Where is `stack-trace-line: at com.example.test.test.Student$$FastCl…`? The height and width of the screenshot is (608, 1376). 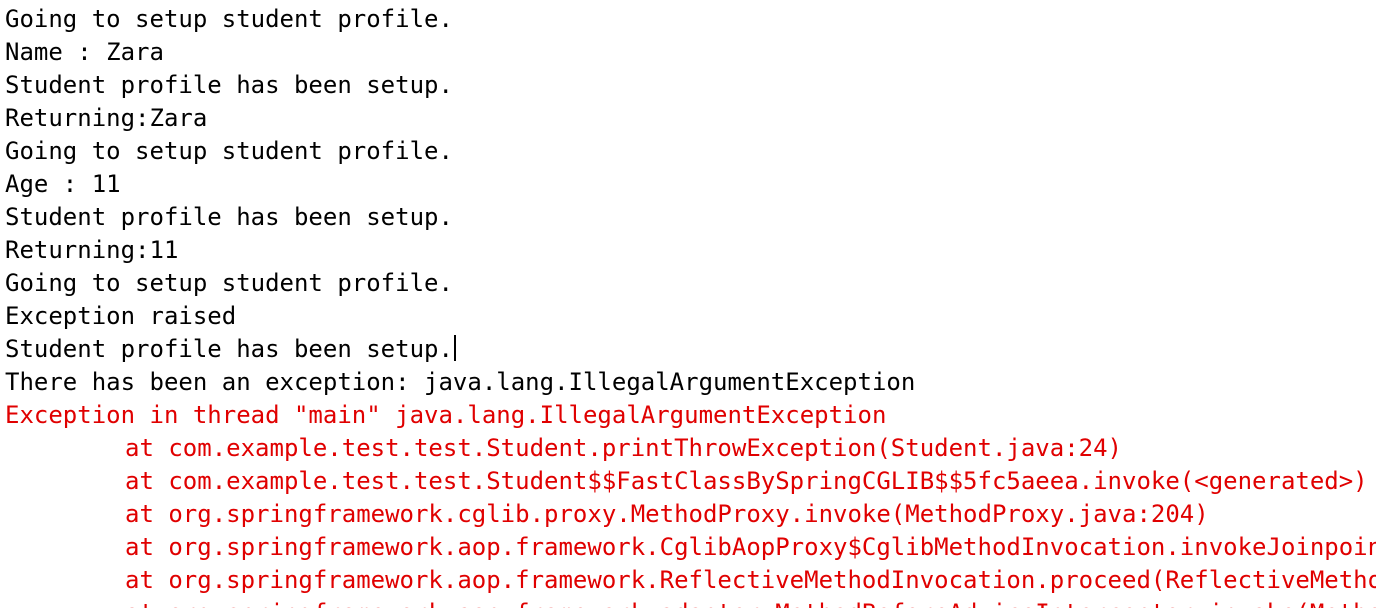 stack-trace-line: at com.example.test.test.Student$$FastCl… is located at coordinates (746, 481).